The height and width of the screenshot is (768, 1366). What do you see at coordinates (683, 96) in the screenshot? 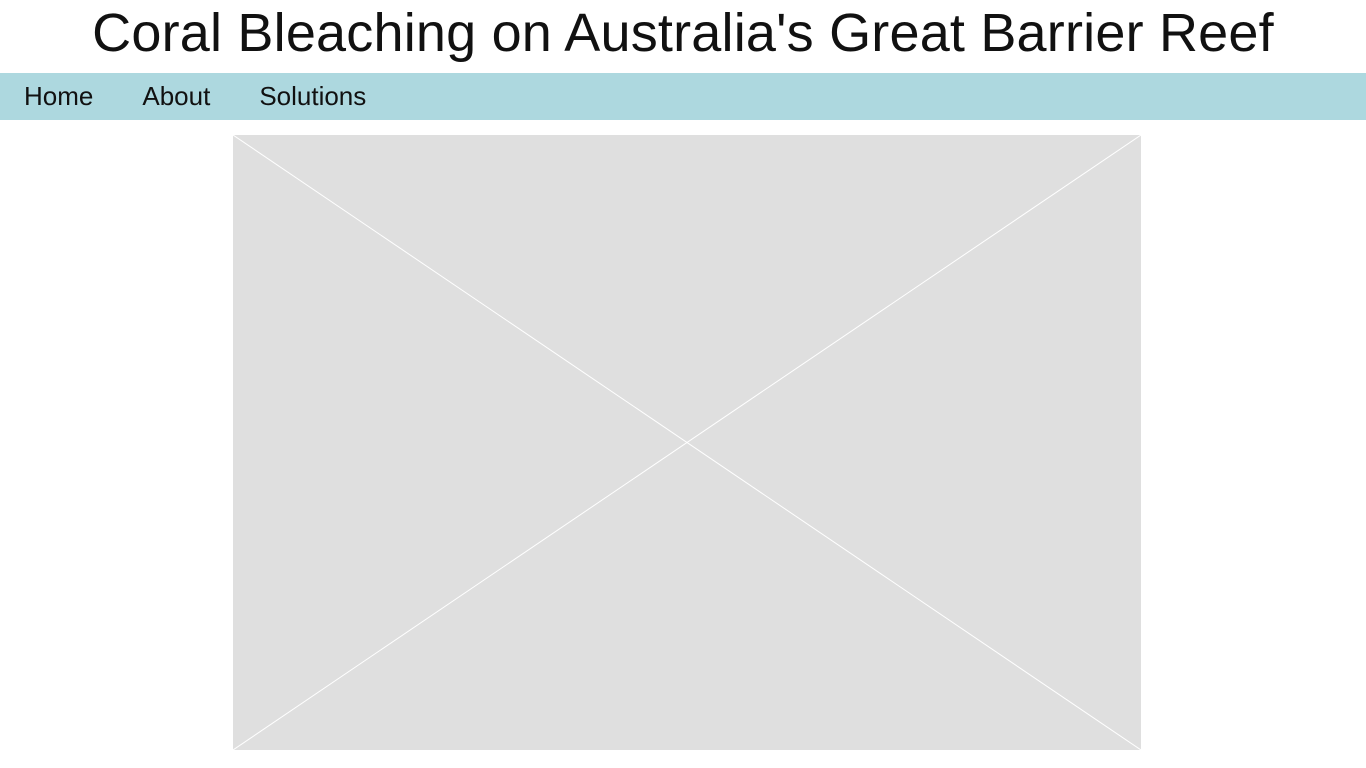
I see `main-nav: Home About Solutions` at bounding box center [683, 96].